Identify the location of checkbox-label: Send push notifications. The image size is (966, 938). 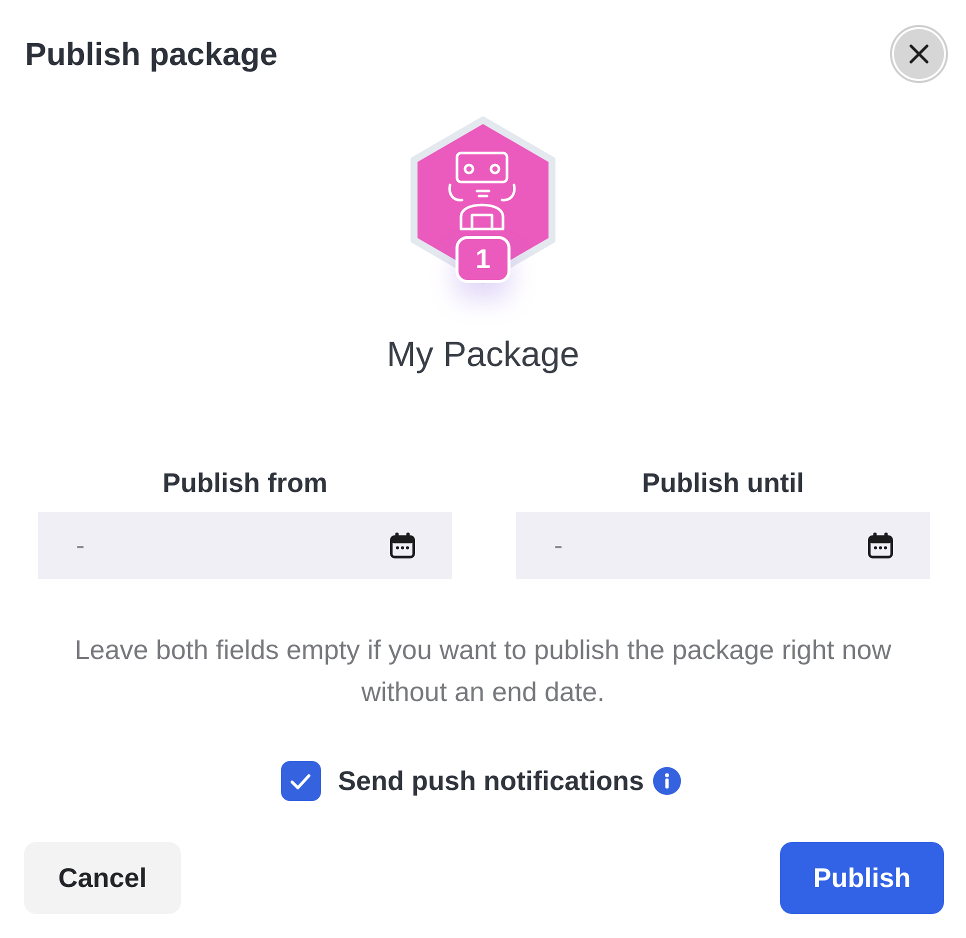
(491, 781).